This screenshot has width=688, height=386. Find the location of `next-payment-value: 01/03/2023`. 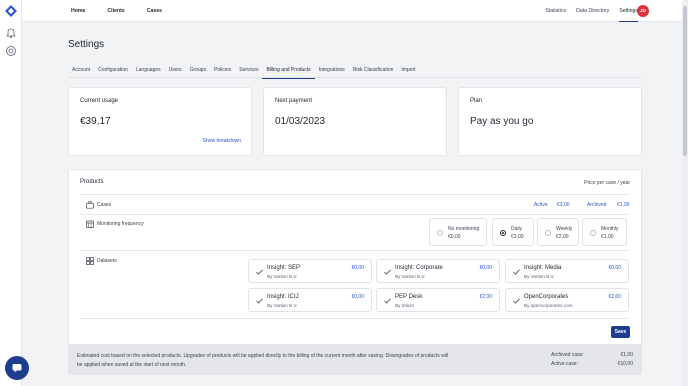

next-payment-value: 01/03/2023 is located at coordinates (300, 121).